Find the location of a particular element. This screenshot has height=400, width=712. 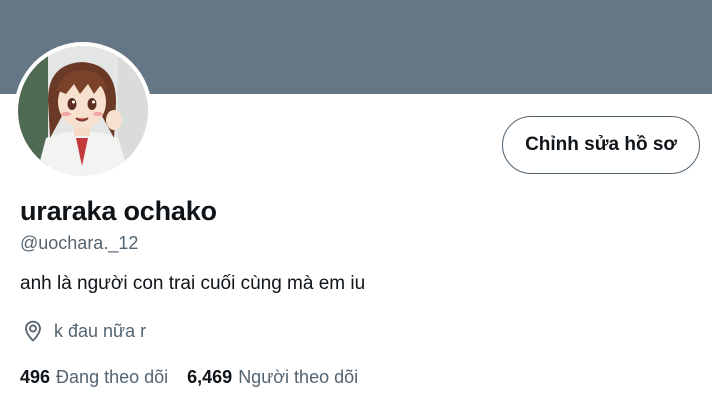

profile-location: k đau nữa r is located at coordinates (83, 331).